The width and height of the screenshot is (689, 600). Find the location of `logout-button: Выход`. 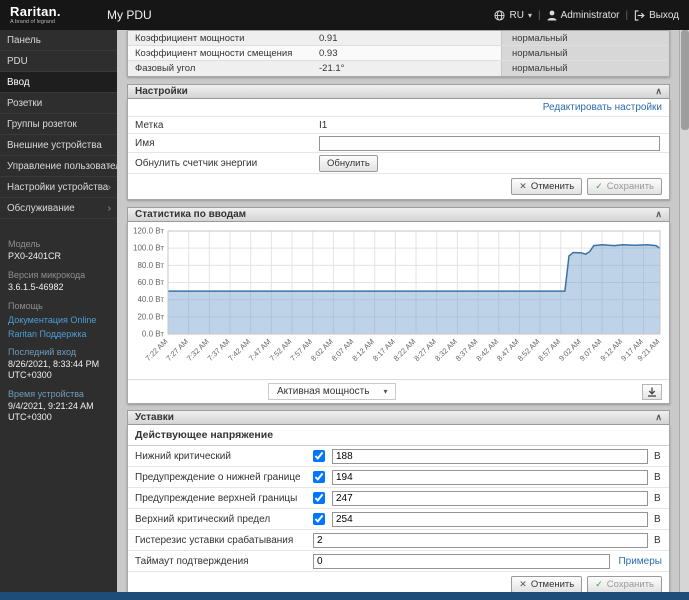

logout-button: Выход is located at coordinates (656, 15).